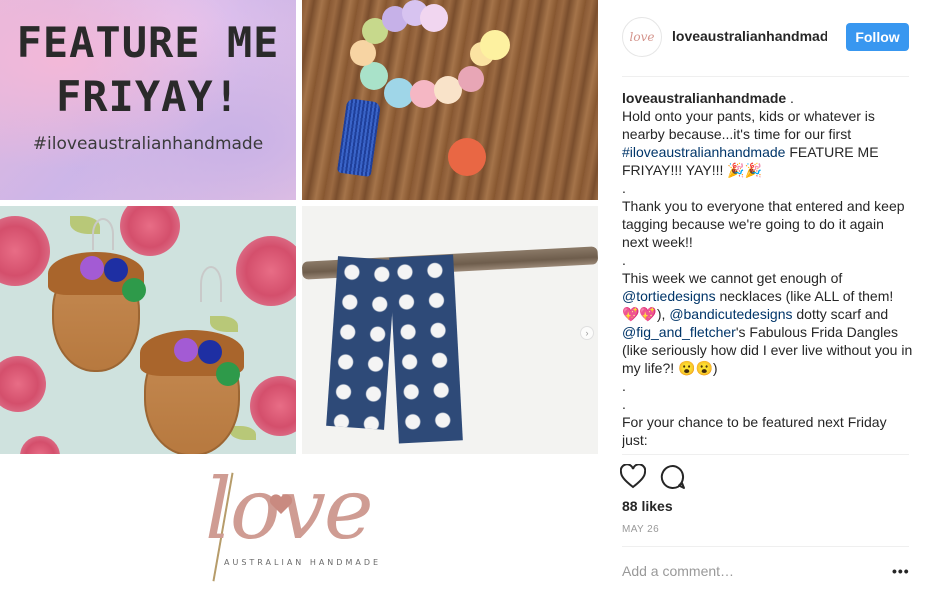 The height and width of the screenshot is (591, 930). I want to click on avatar-text: love, so click(642, 37).